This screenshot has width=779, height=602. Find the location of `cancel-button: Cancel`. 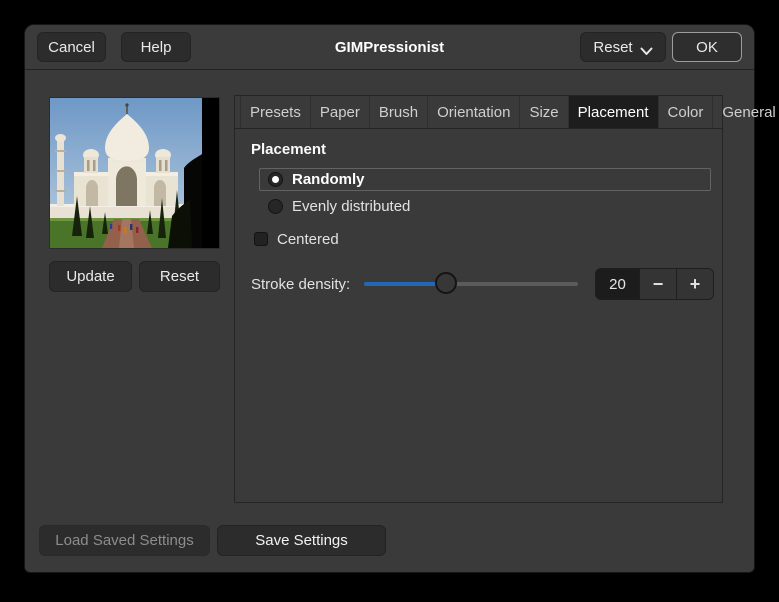

cancel-button: Cancel is located at coordinates (71, 47).